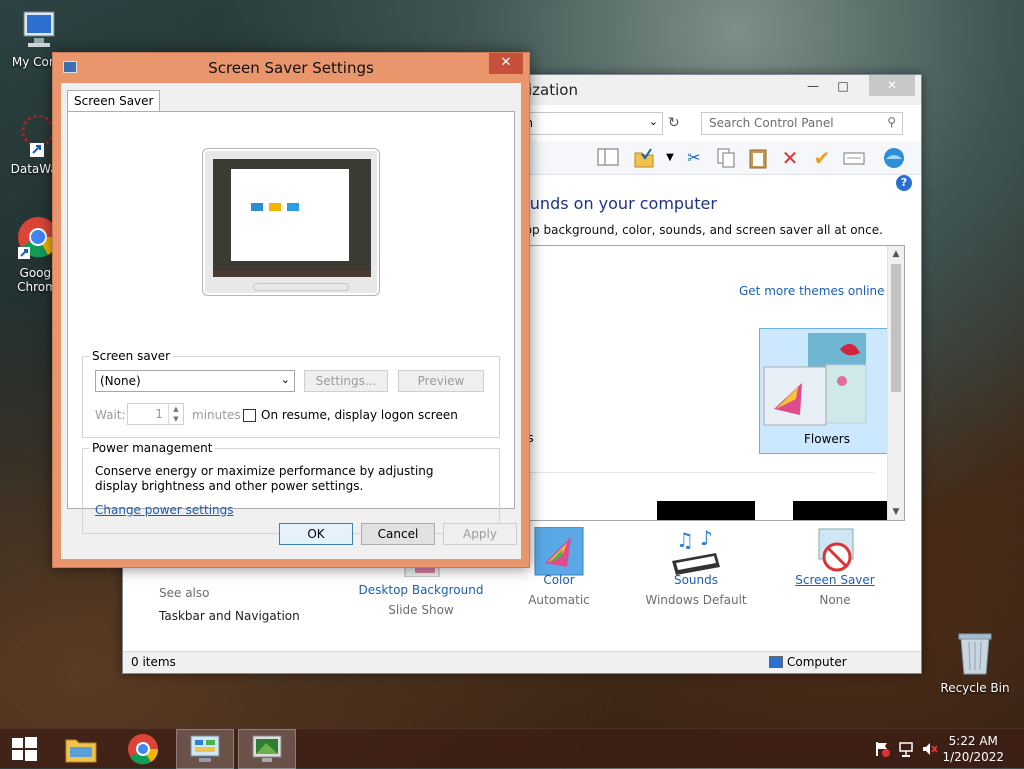 This screenshot has height=769, width=1024. I want to click on check-icon: ✔, so click(822, 158).